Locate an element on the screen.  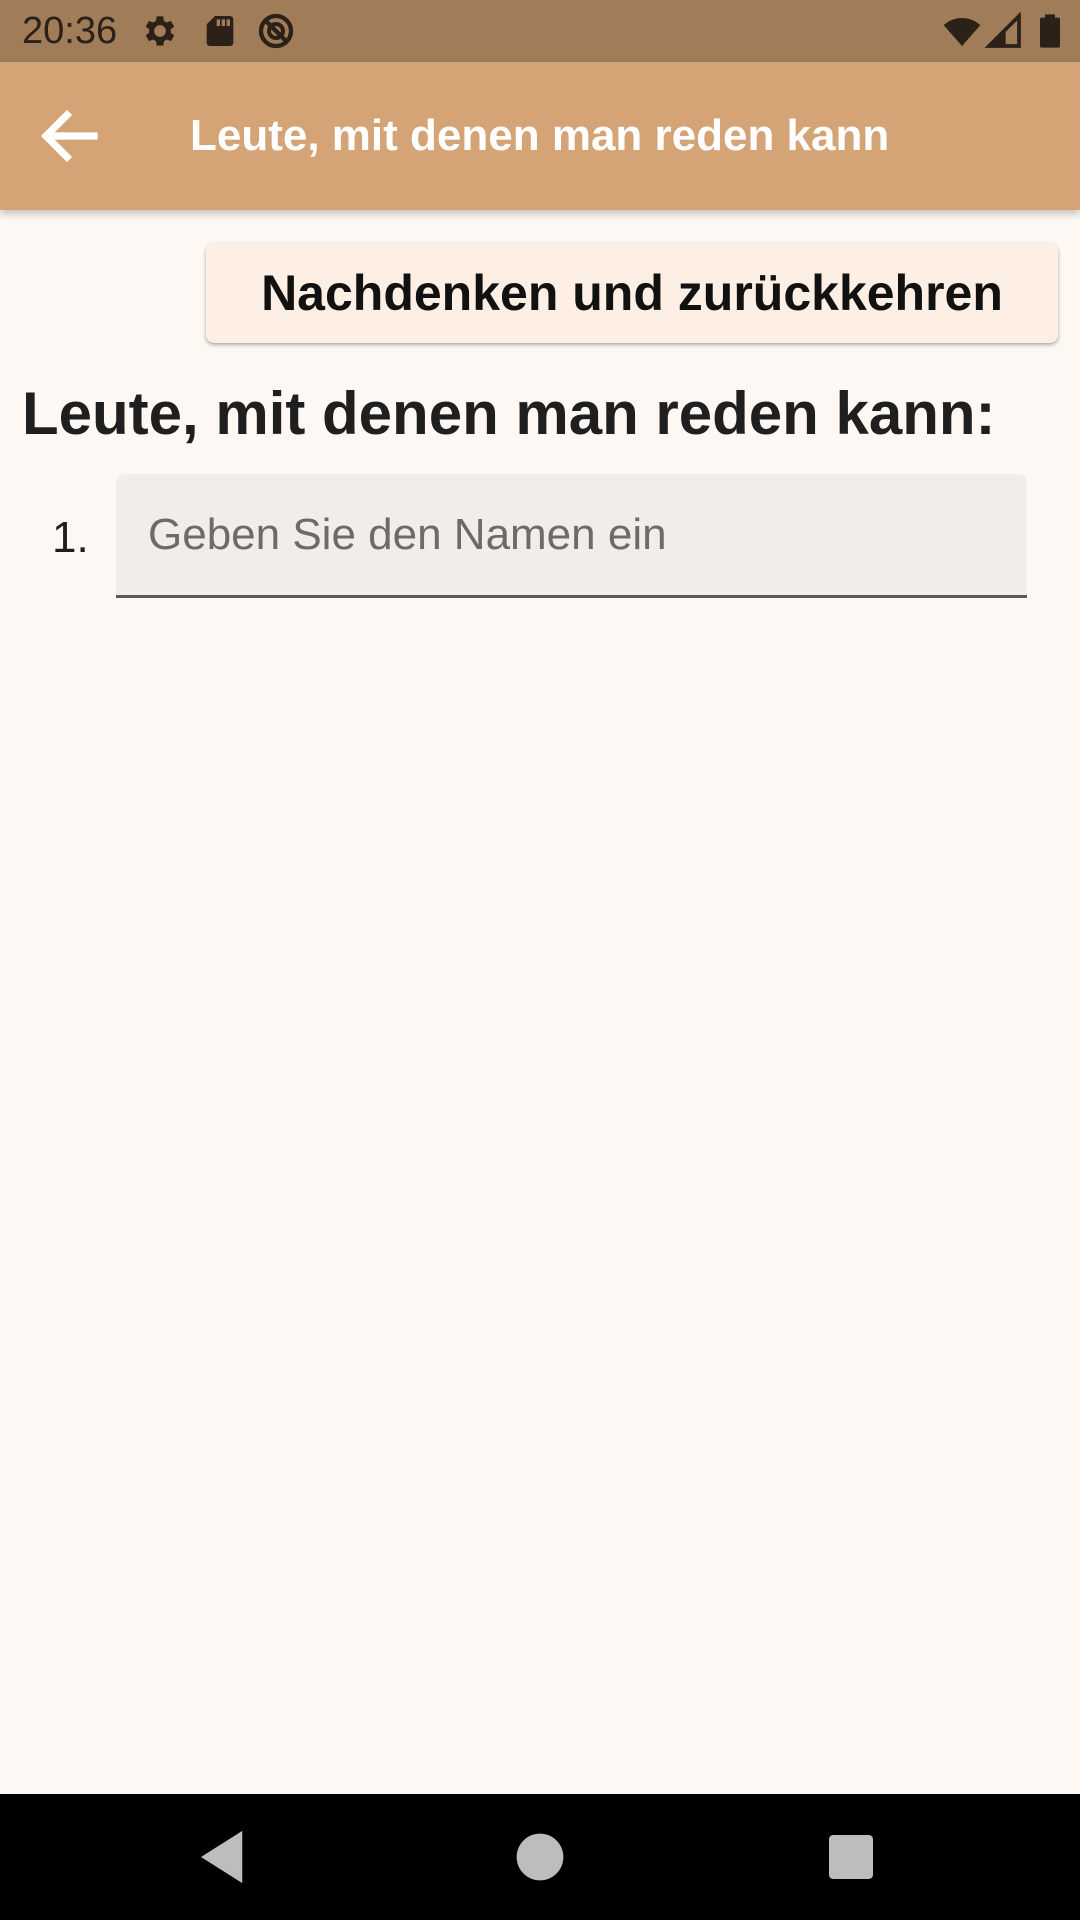
list-item-number: 1. is located at coordinates (70, 537).